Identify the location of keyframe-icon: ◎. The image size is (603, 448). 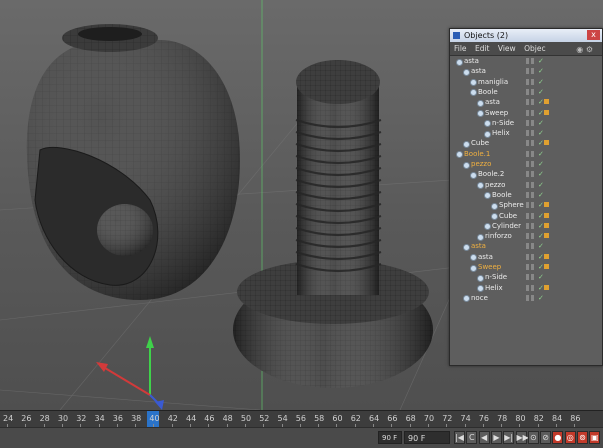
(570, 437).